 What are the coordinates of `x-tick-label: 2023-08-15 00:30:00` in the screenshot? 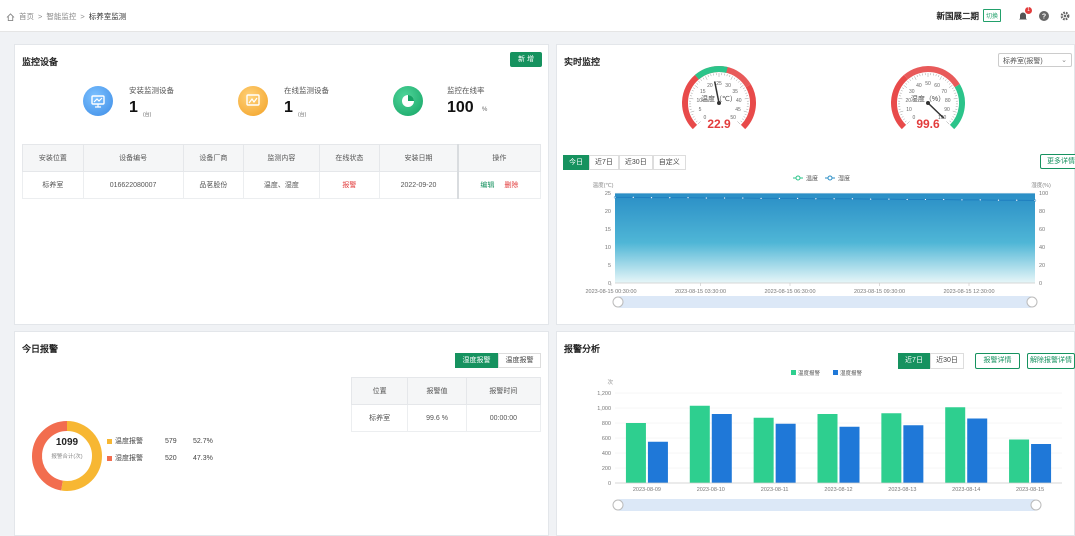 It's located at (610, 292).